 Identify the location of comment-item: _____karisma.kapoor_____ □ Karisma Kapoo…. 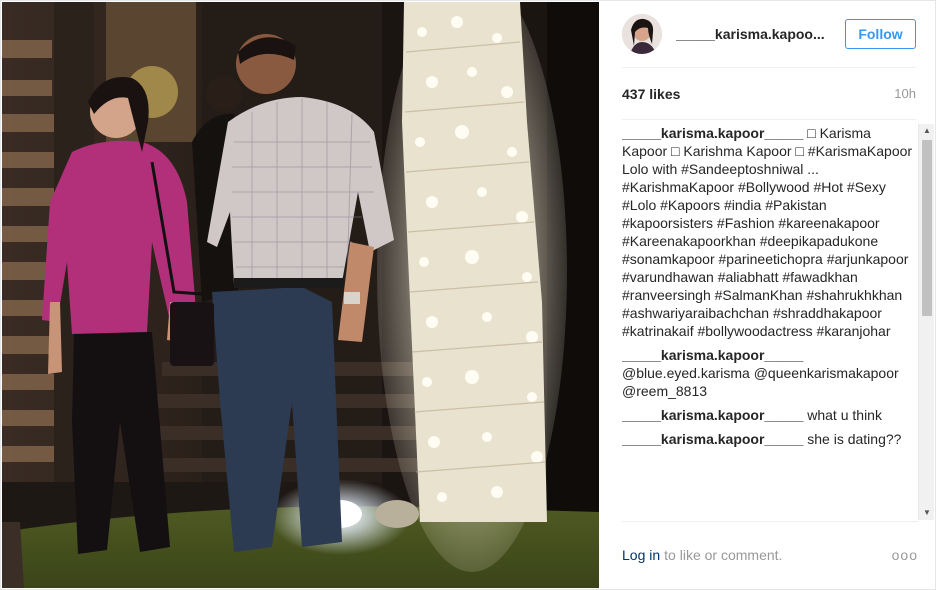
(770, 232).